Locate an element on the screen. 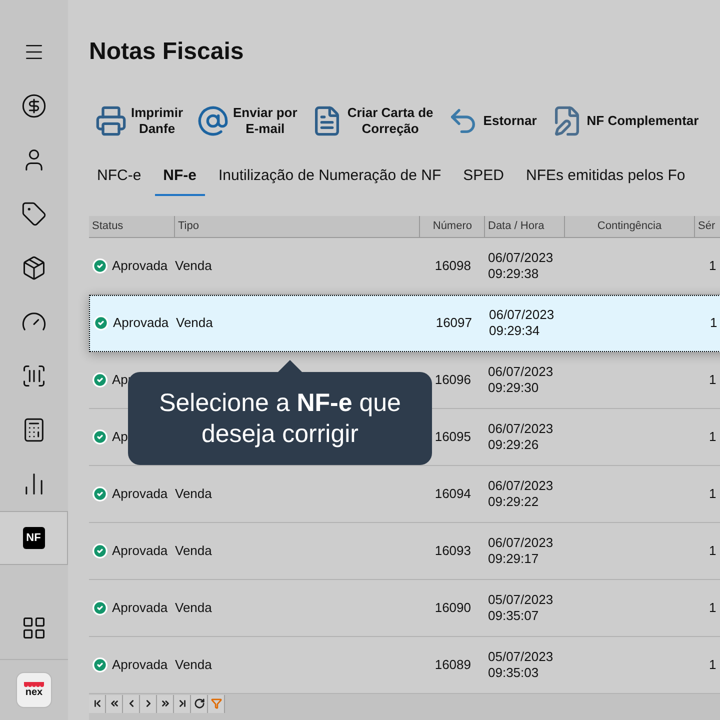  tab: NFC-e is located at coordinates (119, 180).